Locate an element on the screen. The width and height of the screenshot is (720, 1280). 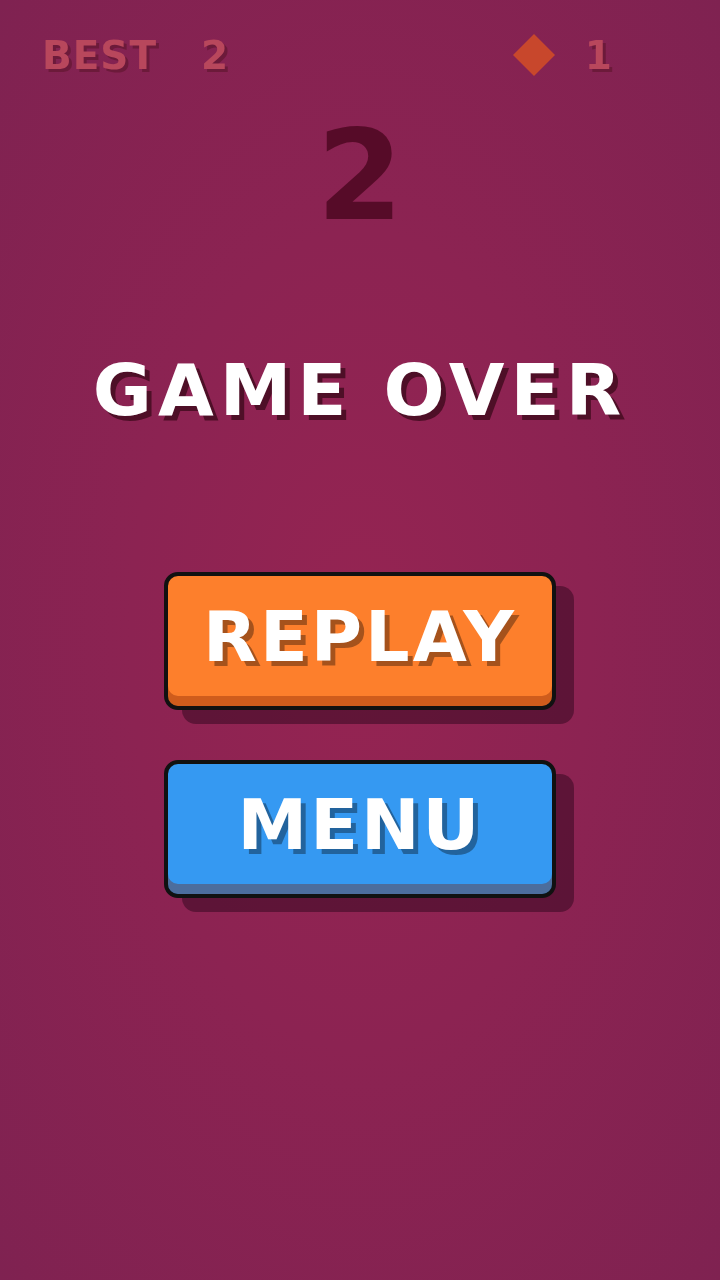
diamond-icon is located at coordinates (533, 55).